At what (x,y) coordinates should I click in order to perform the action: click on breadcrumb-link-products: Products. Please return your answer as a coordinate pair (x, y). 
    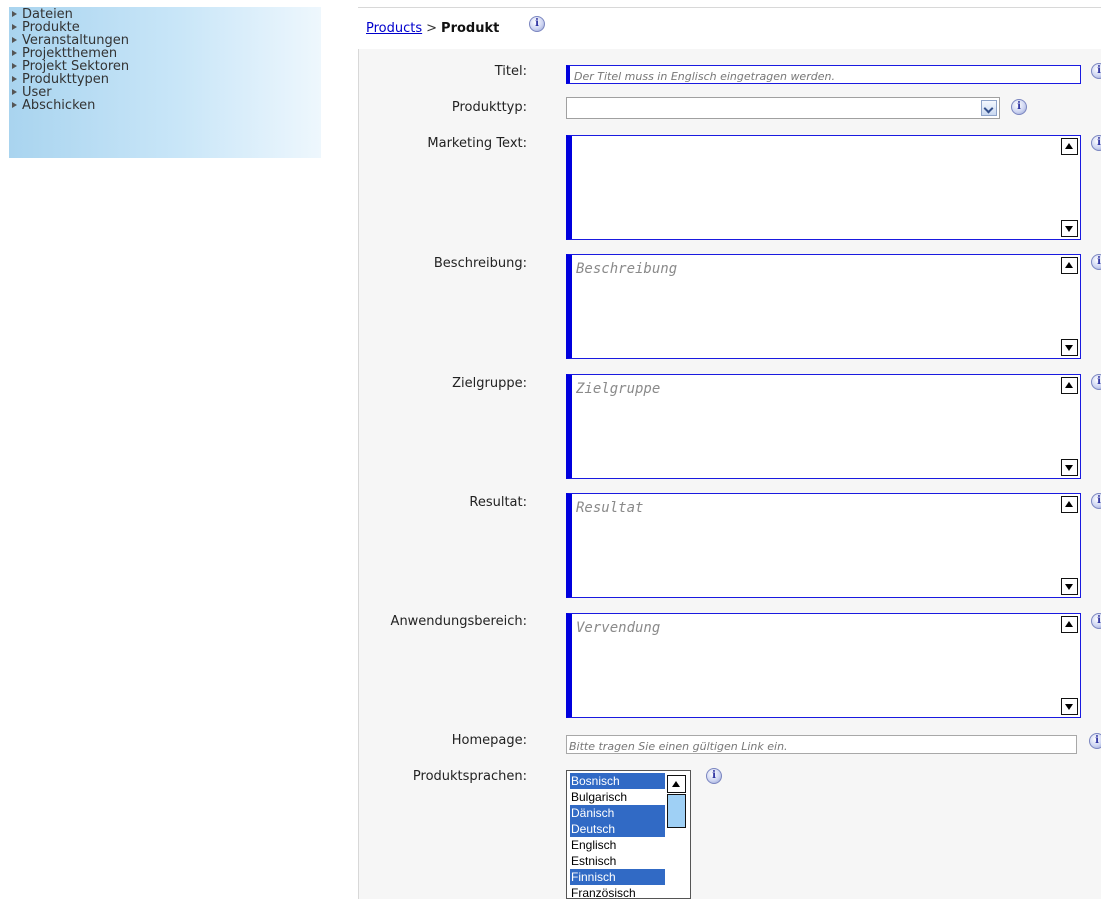
    Looking at the image, I should click on (394, 28).